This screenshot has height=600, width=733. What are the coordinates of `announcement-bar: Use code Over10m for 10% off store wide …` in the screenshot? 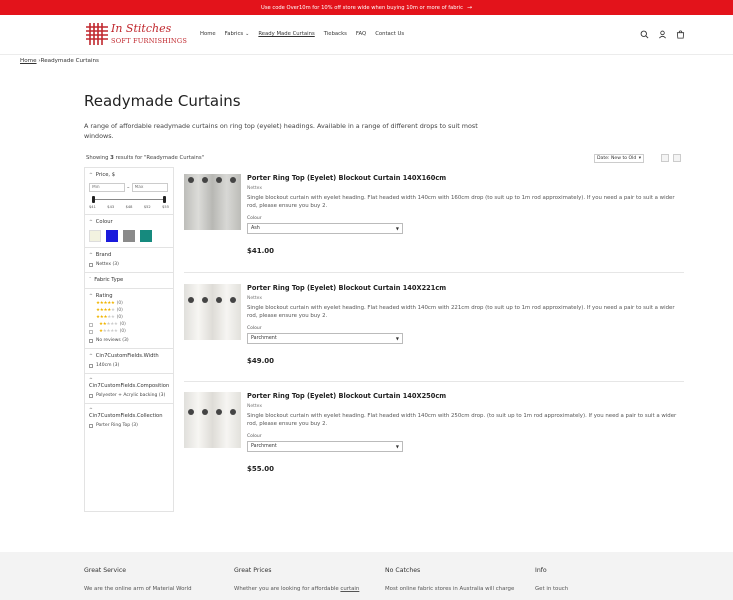 It's located at (366, 7).